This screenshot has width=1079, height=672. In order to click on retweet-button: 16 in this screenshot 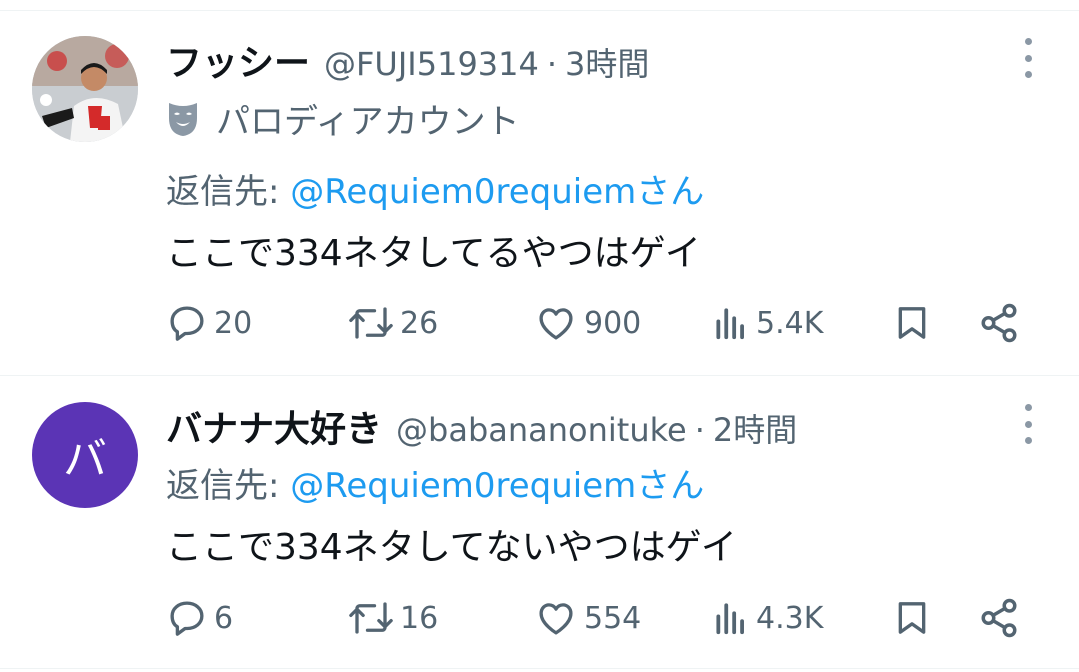, I will do `click(393, 618)`.